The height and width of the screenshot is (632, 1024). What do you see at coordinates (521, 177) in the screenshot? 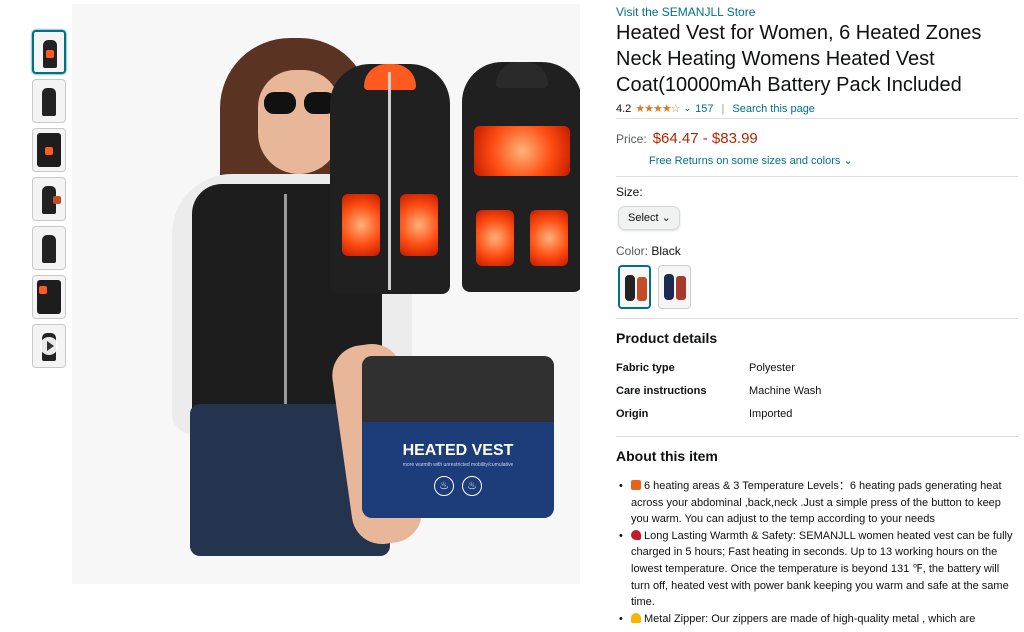
I see `vest-back-image` at bounding box center [521, 177].